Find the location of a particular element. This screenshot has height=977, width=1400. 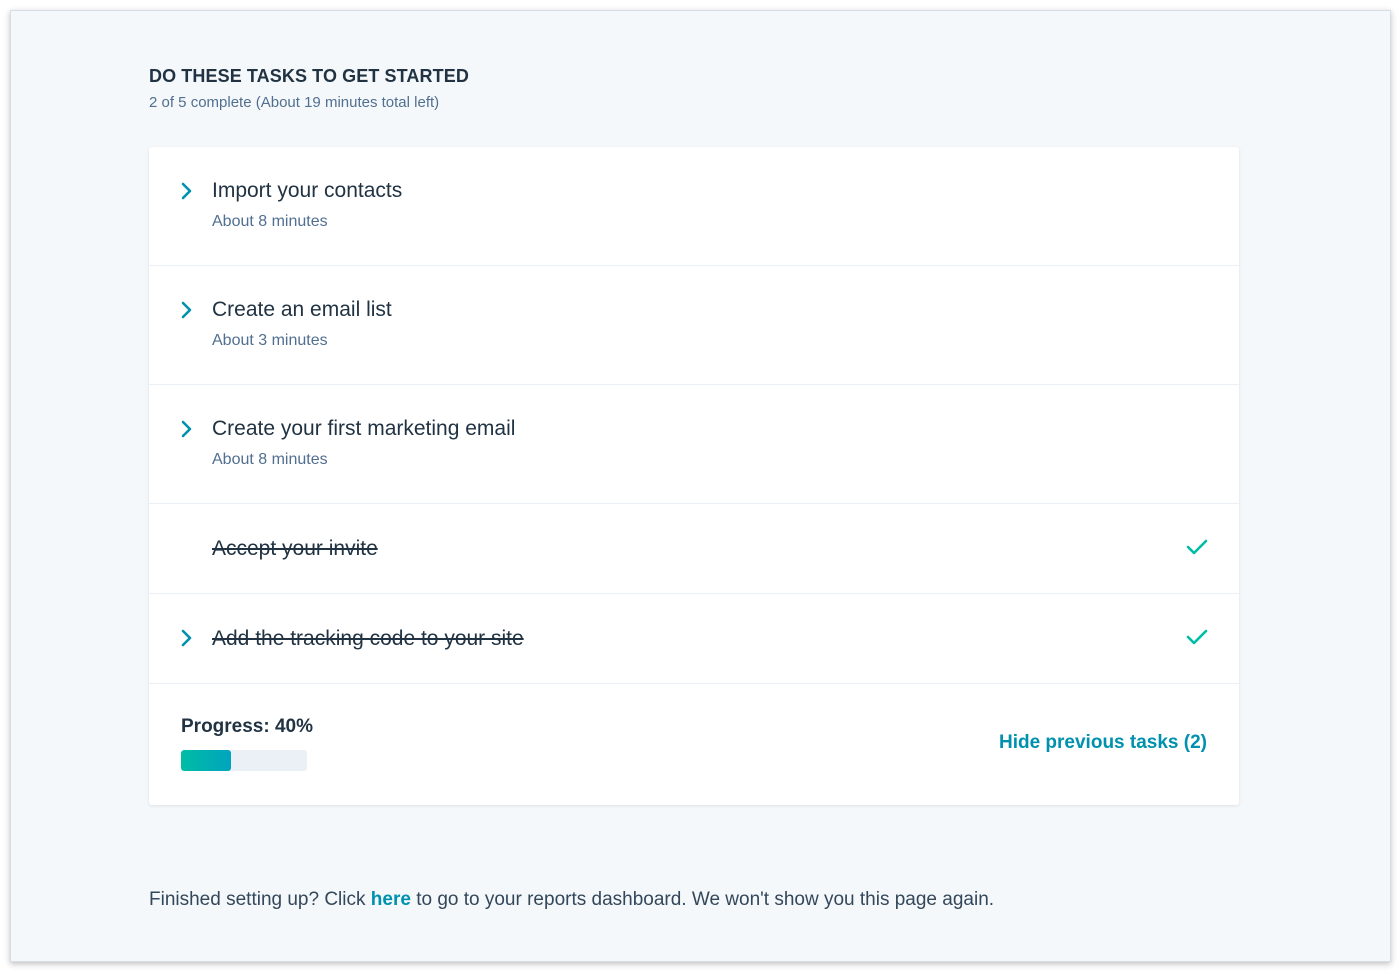

task-title: Import your contacts is located at coordinates (307, 191).